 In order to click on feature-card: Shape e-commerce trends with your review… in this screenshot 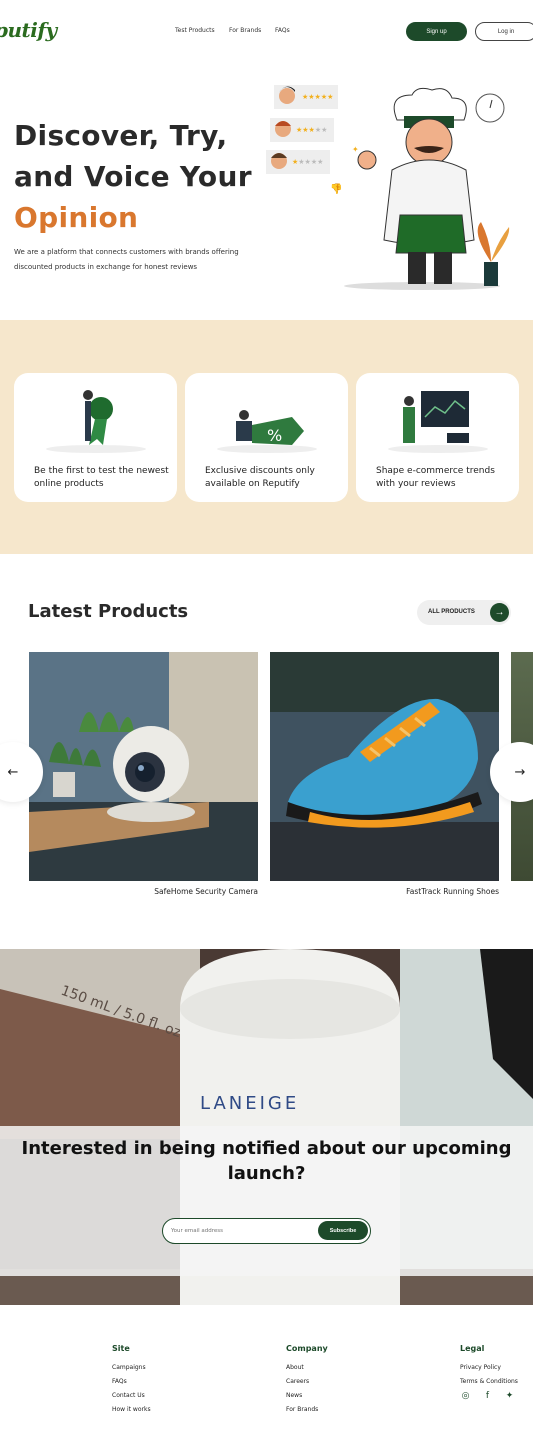, I will do `click(437, 437)`.